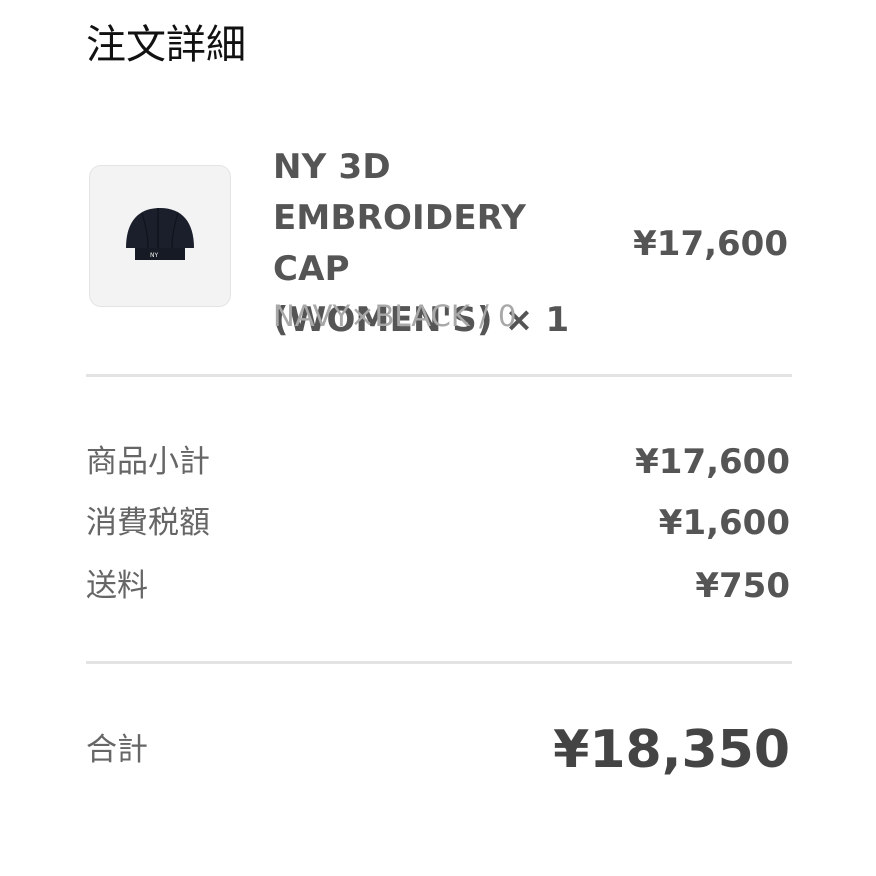 Image resolution: width=876 pixels, height=876 pixels. What do you see at coordinates (117, 586) in the screenshot?
I see `shipping-label: 送料` at bounding box center [117, 586].